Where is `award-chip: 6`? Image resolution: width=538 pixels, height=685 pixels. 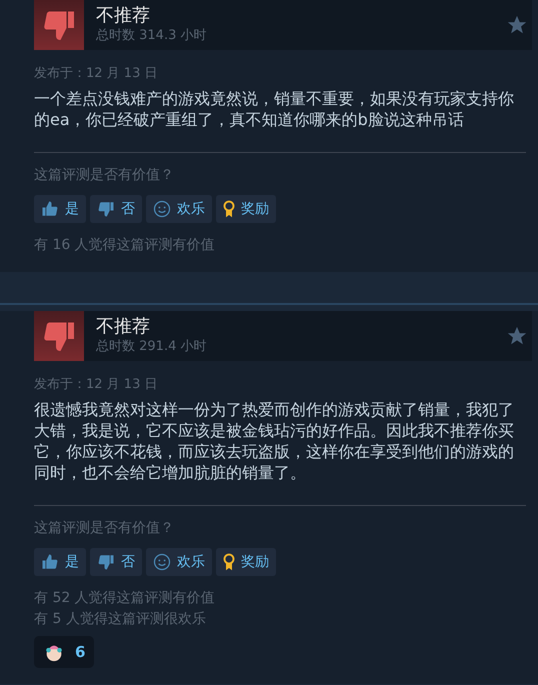
award-chip: 6 is located at coordinates (64, 652).